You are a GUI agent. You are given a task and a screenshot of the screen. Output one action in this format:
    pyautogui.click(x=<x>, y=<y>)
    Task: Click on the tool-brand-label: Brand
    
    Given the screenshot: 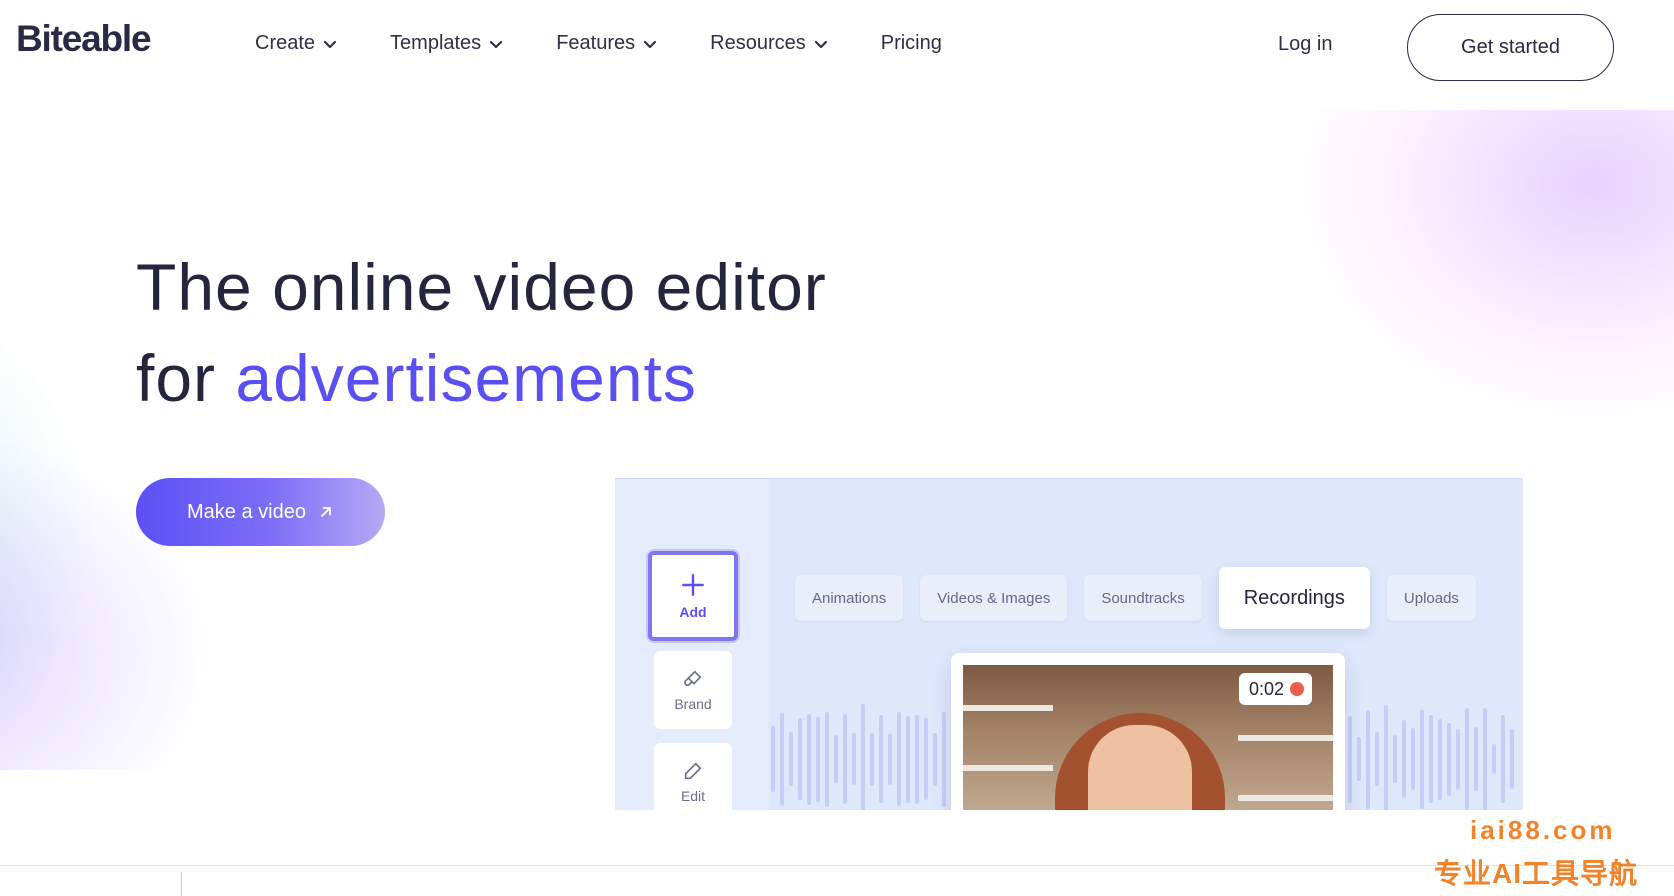 What is the action you would take?
    pyautogui.click(x=693, y=704)
    